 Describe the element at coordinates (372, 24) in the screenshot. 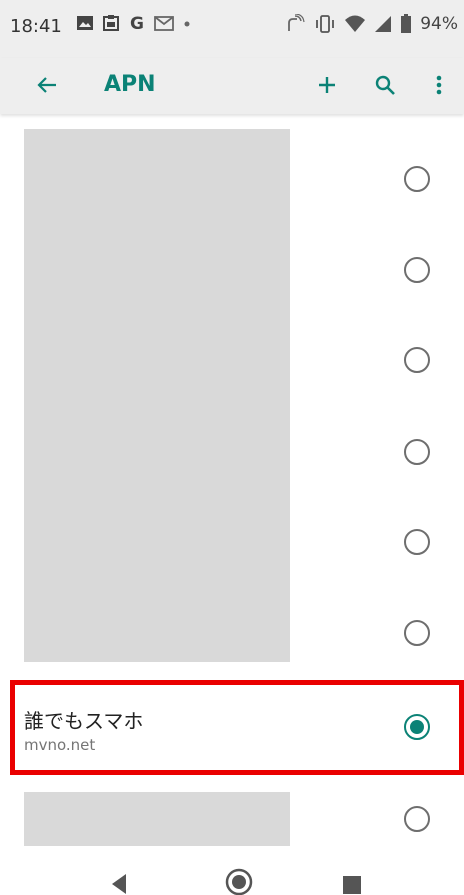

I see `system-icons: 94%` at that location.